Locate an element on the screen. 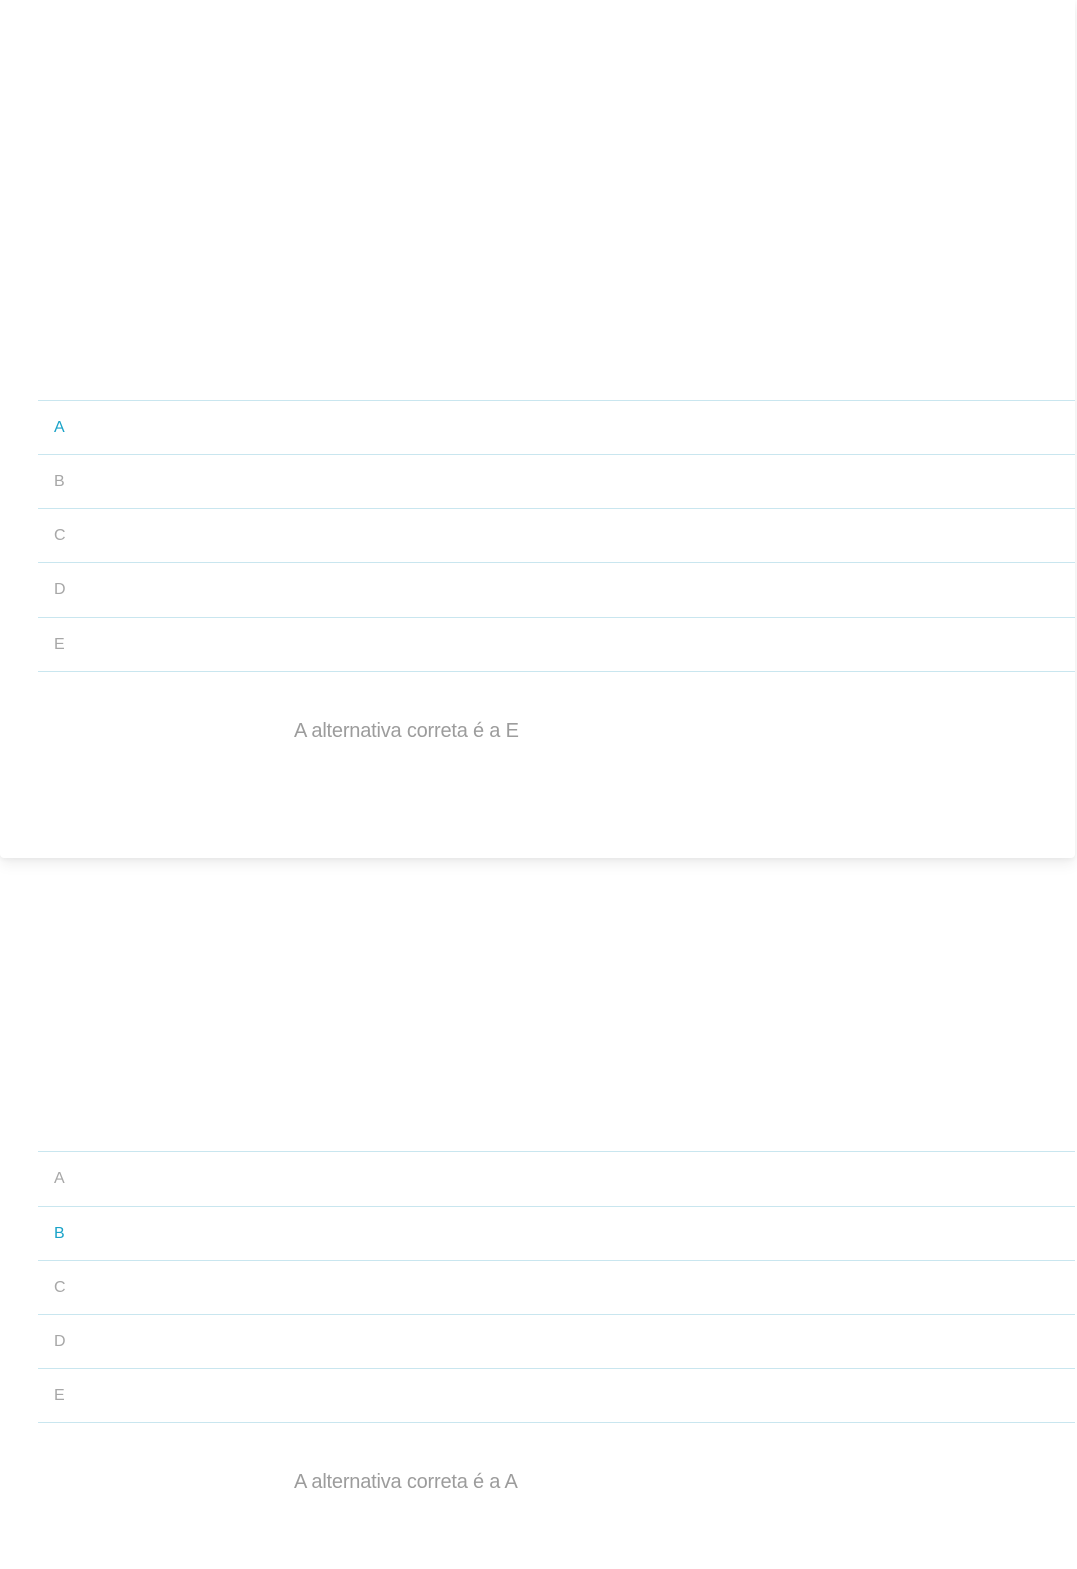  correct-answer-text: A alternativa correta é a A is located at coordinates (406, 1482).